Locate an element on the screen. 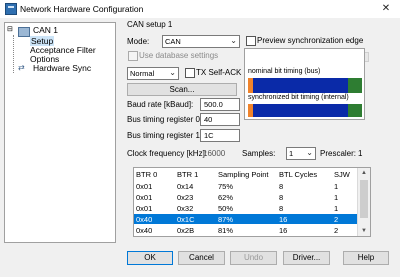 This screenshot has width=400, height=277. nominal-prop-segment is located at coordinates (300, 85).